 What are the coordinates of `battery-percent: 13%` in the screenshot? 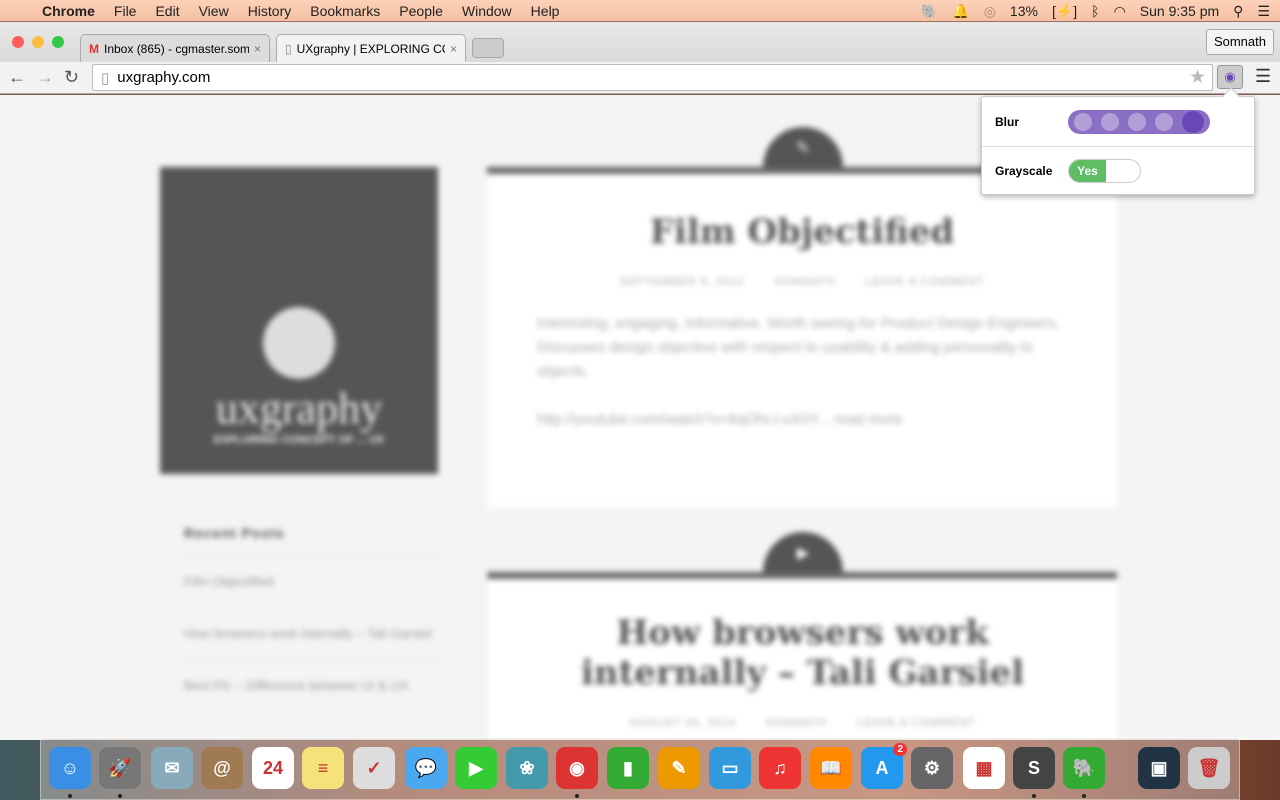 It's located at (1024, 11).